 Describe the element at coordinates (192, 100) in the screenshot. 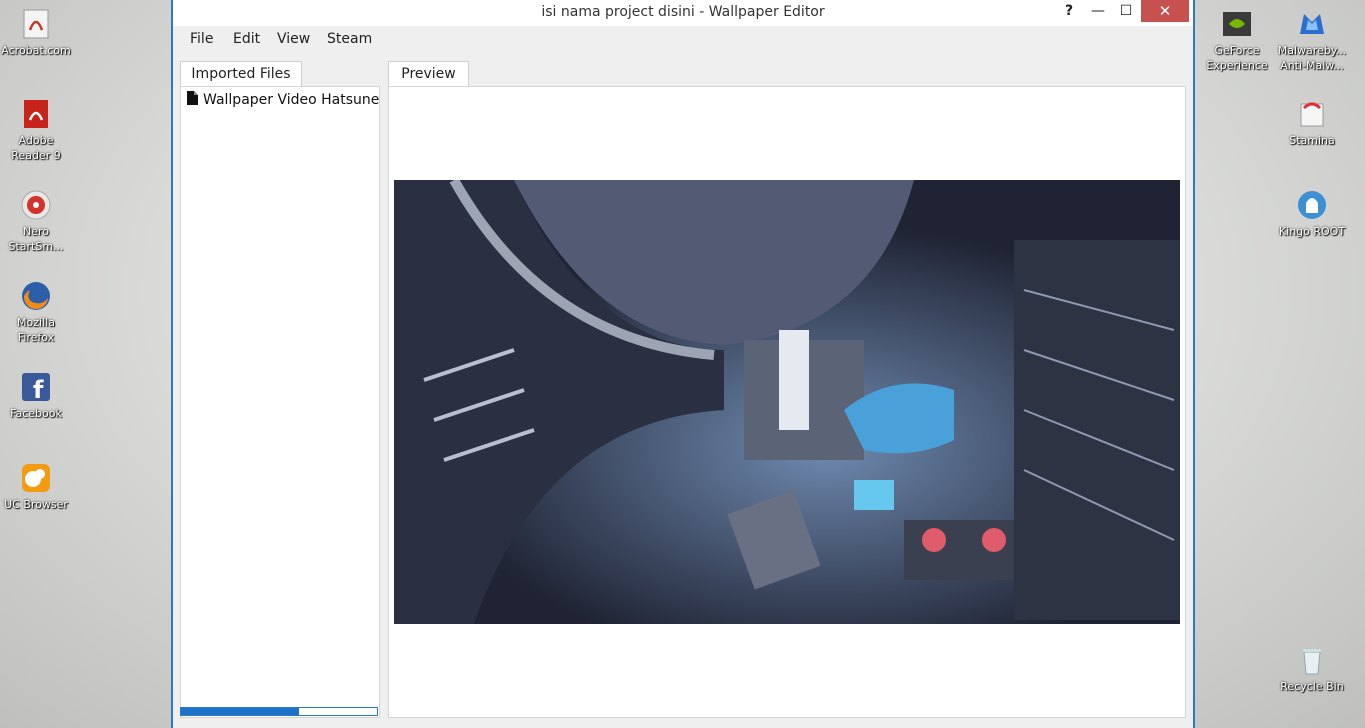

I see `document-icon` at that location.